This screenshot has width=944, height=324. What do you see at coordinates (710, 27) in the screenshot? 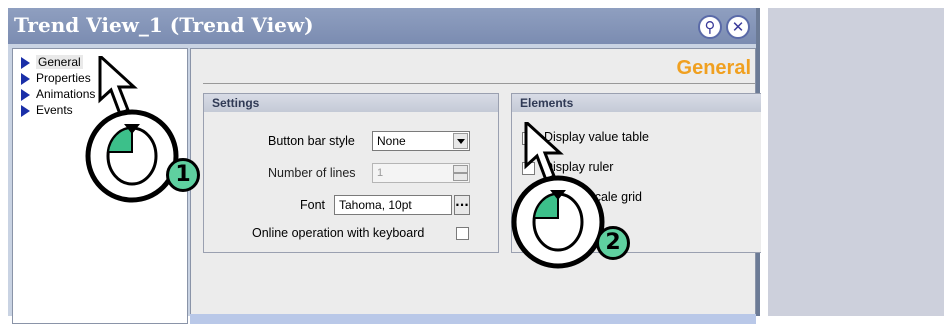
I see `pin-icon: ⚲` at bounding box center [710, 27].